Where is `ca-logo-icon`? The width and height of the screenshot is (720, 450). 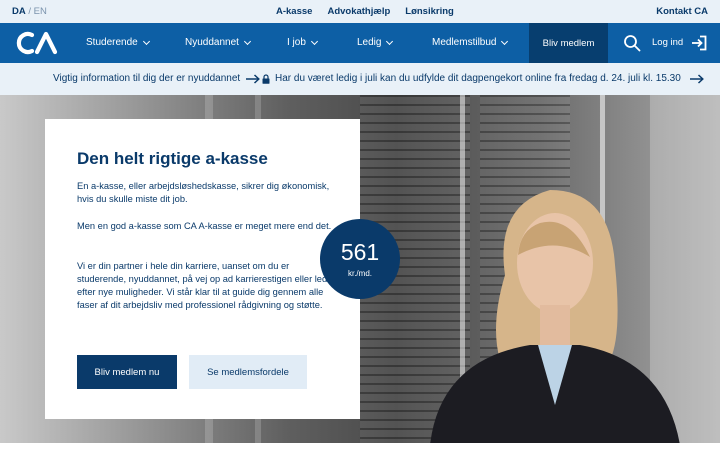 ca-logo-icon is located at coordinates (37, 43).